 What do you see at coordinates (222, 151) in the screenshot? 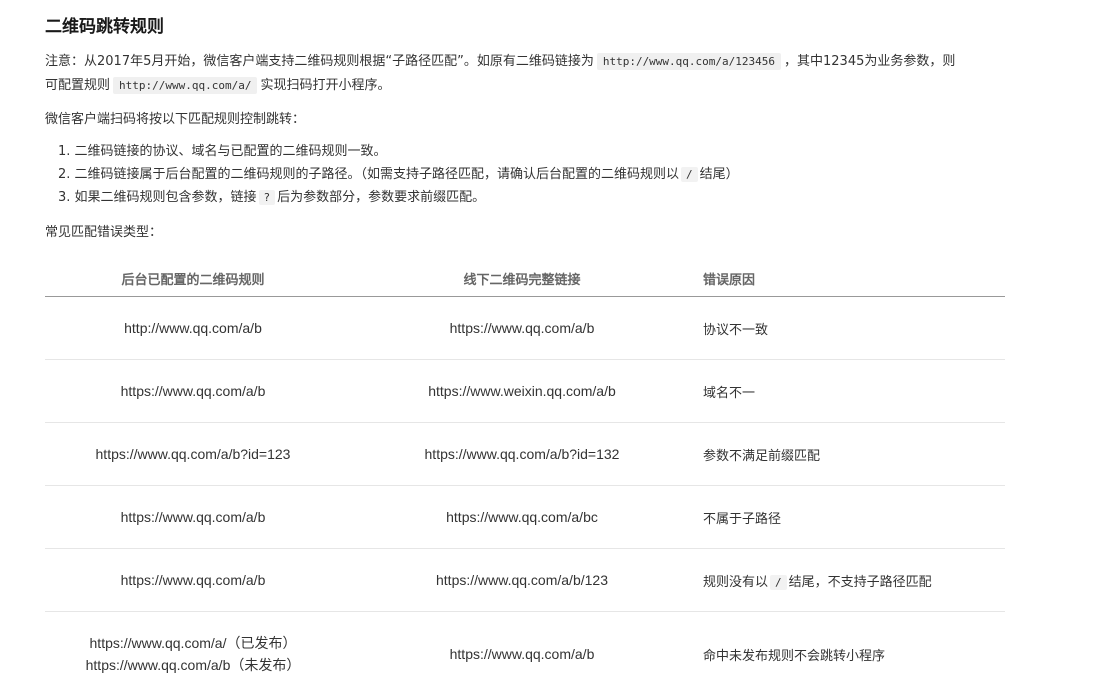
I see `rule-item-1-text: 1. 二维码链接的协议、域名与已配置的二维码规则一致。` at bounding box center [222, 151].